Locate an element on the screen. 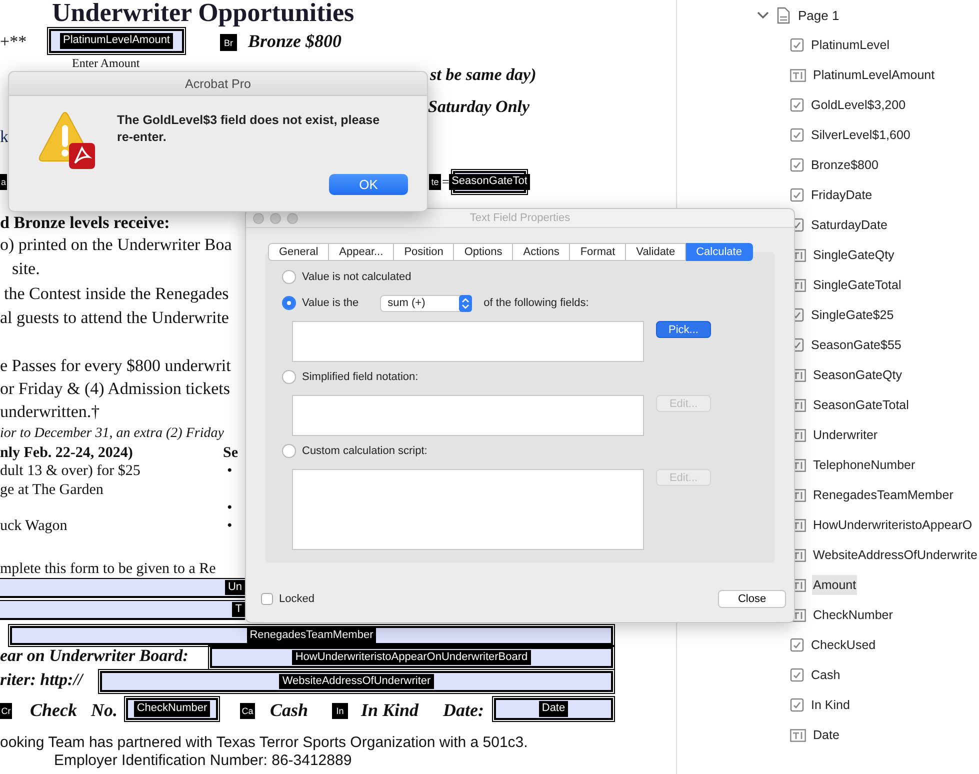 This screenshot has width=979, height=774. document-text: Se is located at coordinates (230, 453).